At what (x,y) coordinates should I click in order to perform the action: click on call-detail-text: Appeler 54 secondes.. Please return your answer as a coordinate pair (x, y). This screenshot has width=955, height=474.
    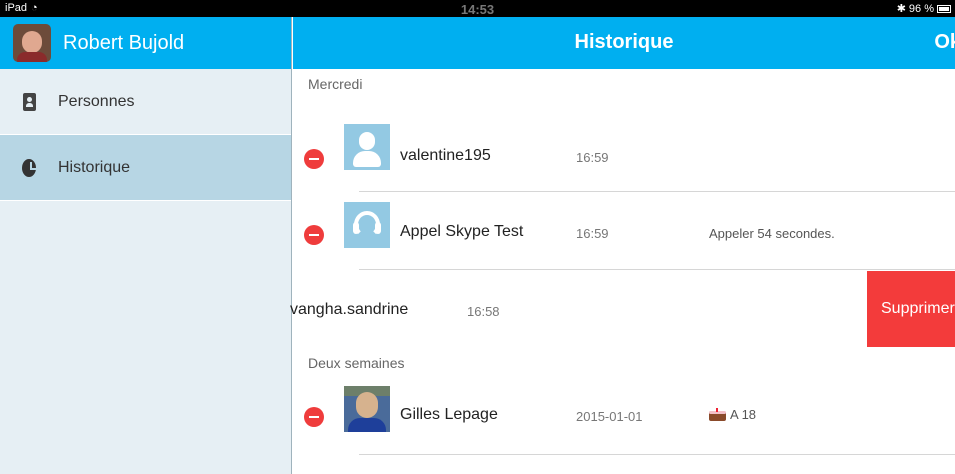
    Looking at the image, I should click on (772, 233).